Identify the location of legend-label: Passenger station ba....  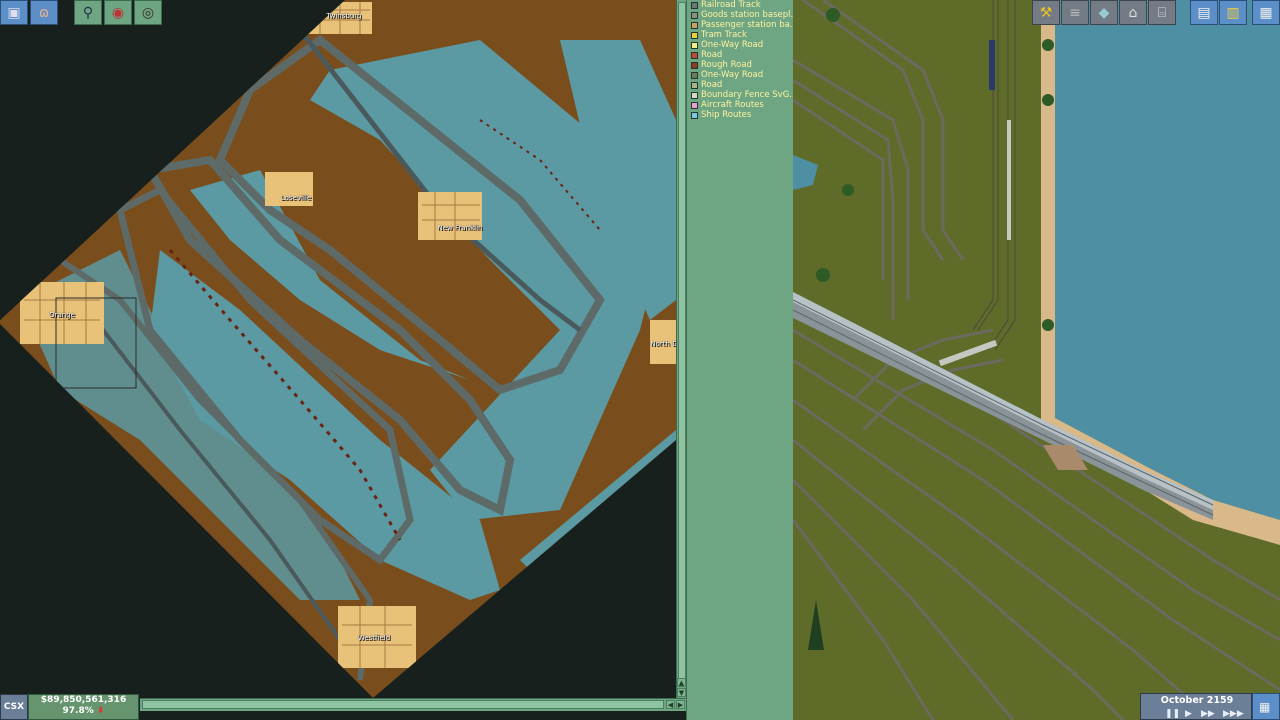
(747, 25).